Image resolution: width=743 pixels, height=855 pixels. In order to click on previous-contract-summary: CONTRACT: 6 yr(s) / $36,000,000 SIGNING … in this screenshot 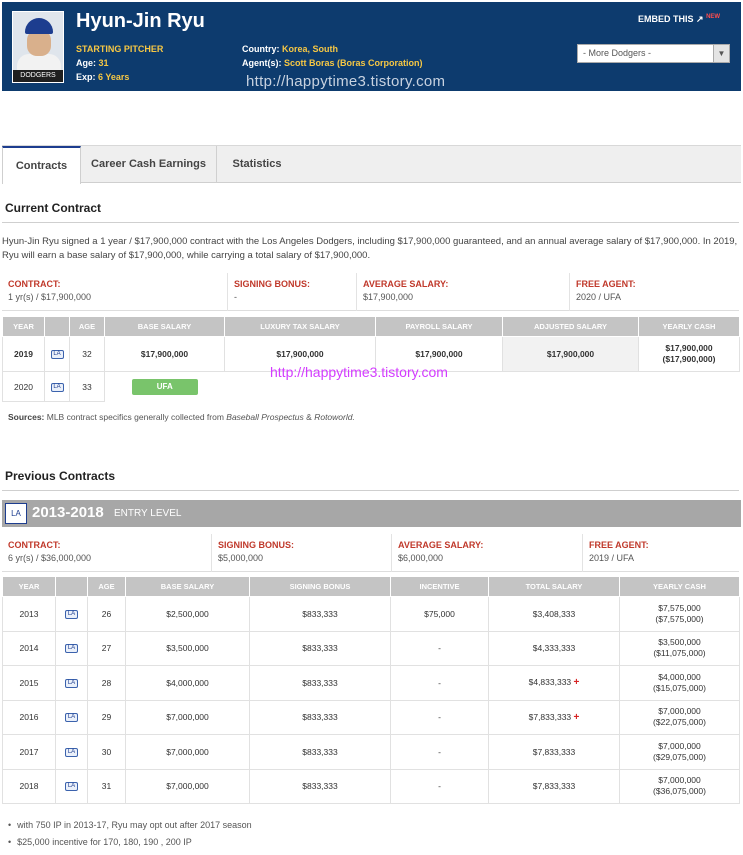, I will do `click(370, 553)`.